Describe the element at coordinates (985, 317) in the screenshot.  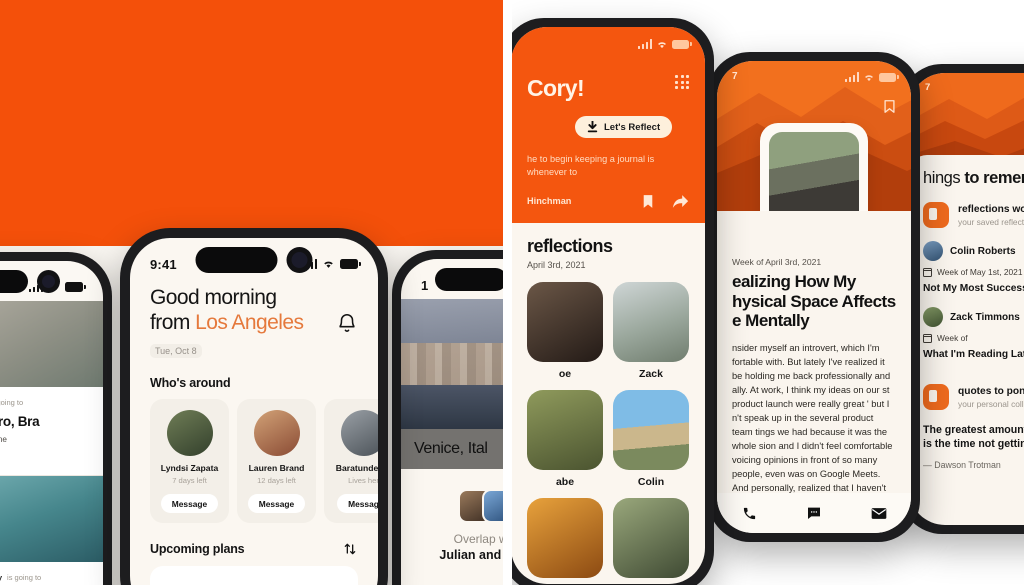
I see `reflection-user: Zack Timmons` at that location.